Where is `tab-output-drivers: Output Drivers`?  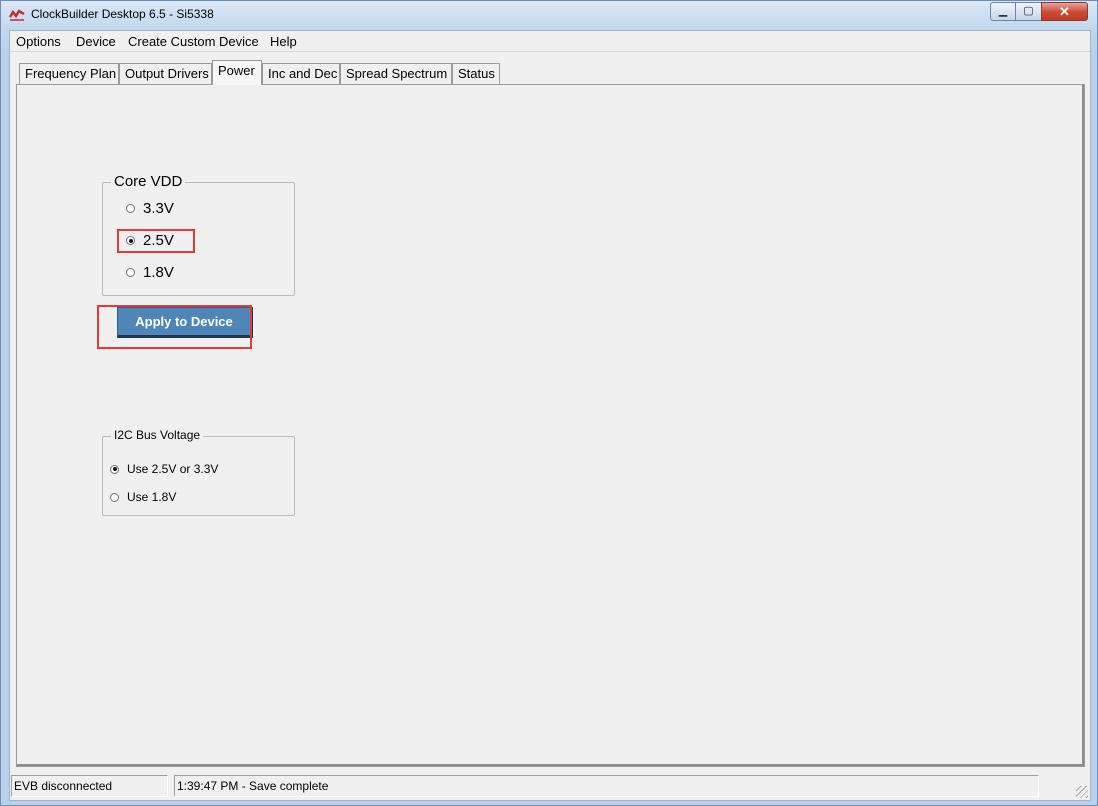 tab-output-drivers: Output Drivers is located at coordinates (165, 73).